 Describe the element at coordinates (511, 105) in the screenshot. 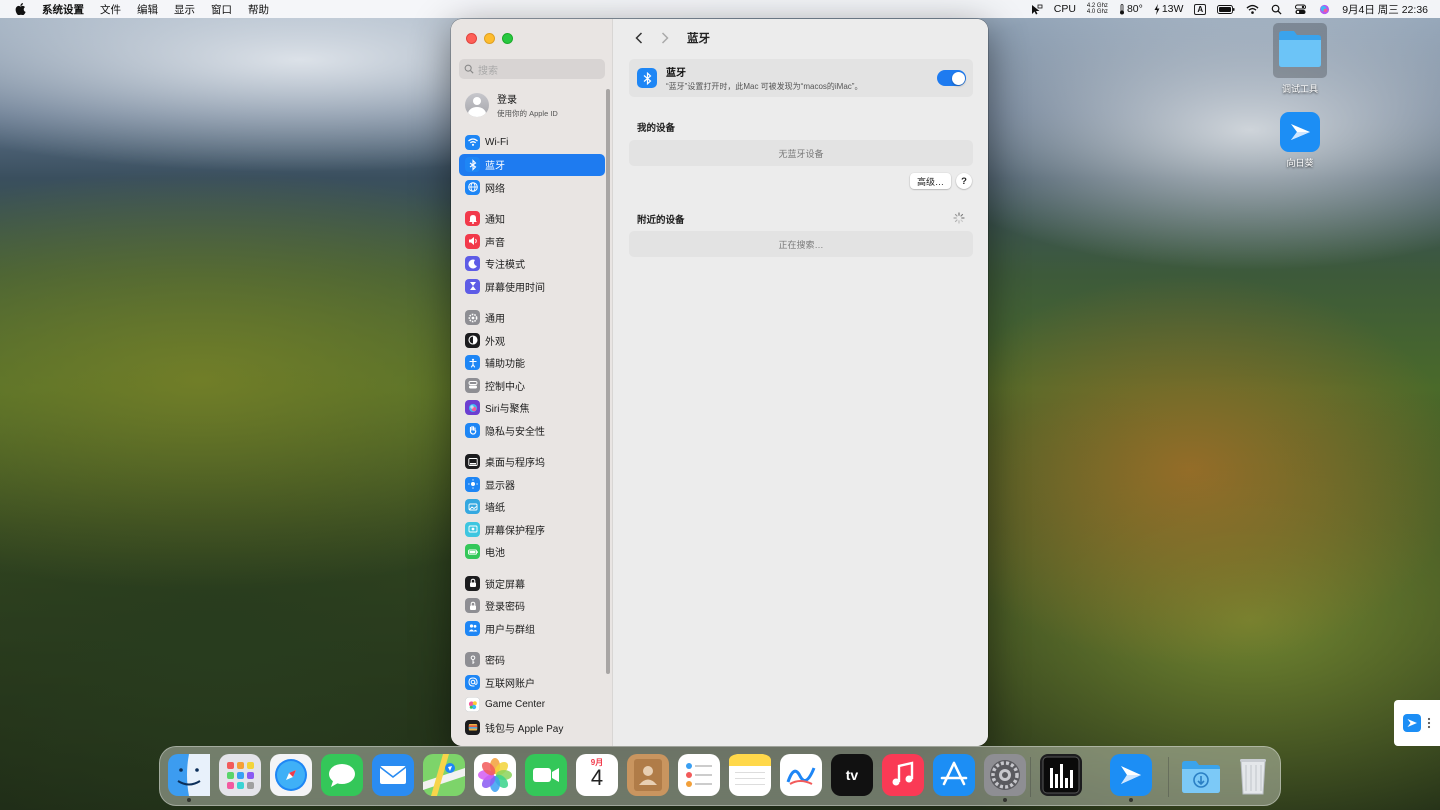

I see `apple-id-account: 登录 使用你的 Apple ID` at that location.